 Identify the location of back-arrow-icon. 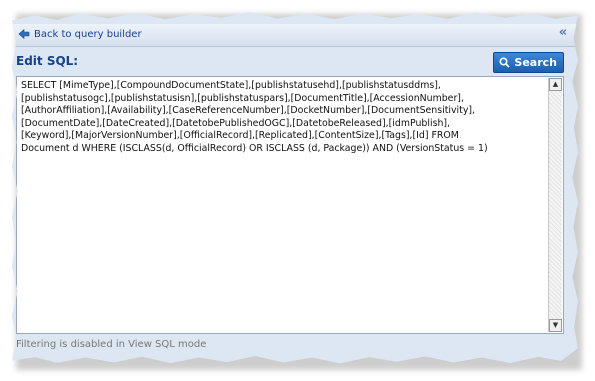
(24, 34).